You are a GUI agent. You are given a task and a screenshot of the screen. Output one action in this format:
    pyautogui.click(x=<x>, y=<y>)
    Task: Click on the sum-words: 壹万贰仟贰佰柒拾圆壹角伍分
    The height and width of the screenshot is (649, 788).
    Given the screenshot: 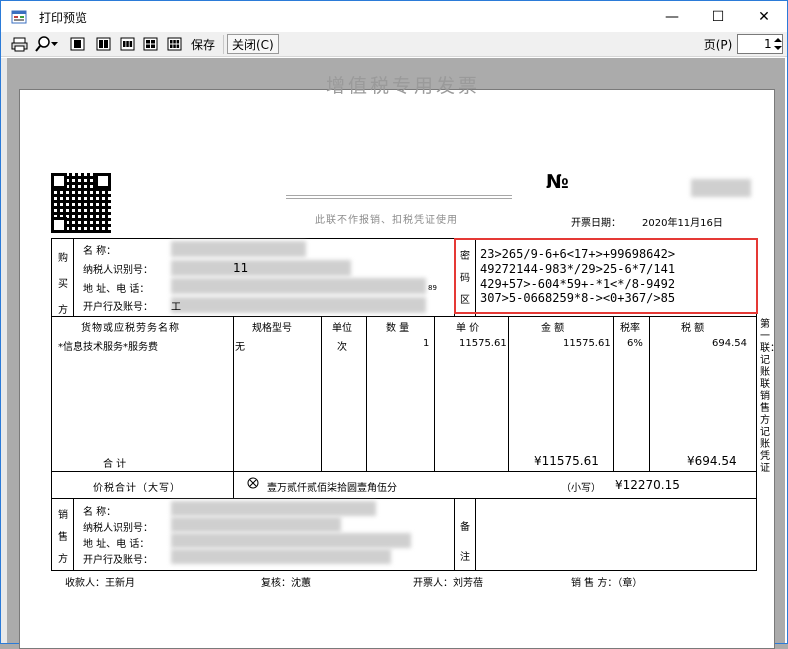 What is the action you would take?
    pyautogui.click(x=332, y=488)
    